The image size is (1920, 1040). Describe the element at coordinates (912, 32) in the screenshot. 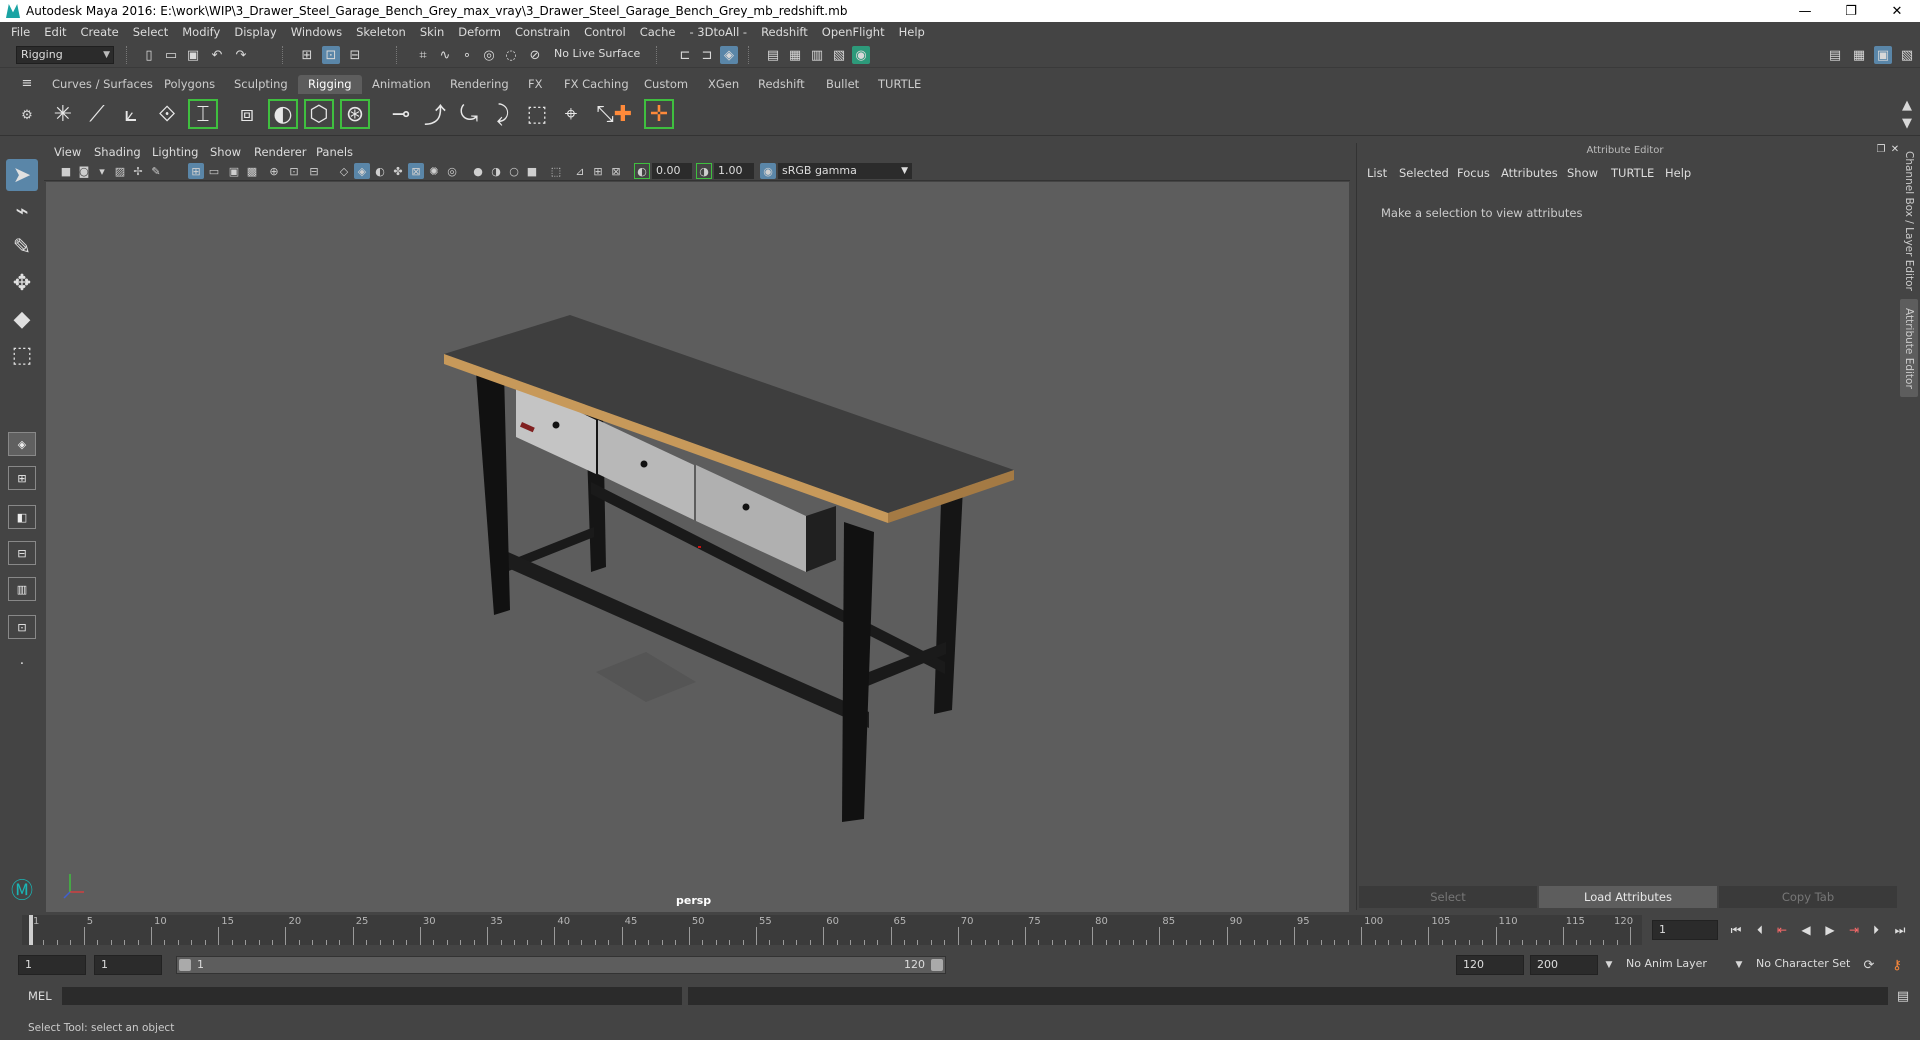

I see `menu-help: Help` at that location.